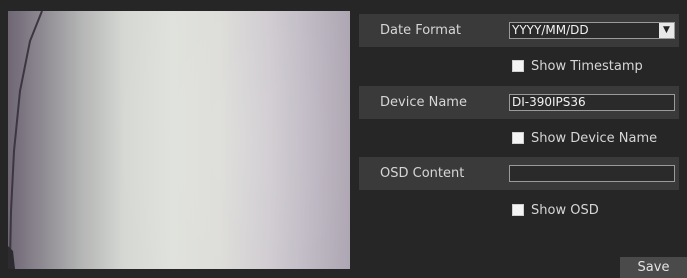 Image resolution: width=687 pixels, height=278 pixels. What do you see at coordinates (666, 30) in the screenshot?
I see `chevron-down-icon: ▼` at bounding box center [666, 30].